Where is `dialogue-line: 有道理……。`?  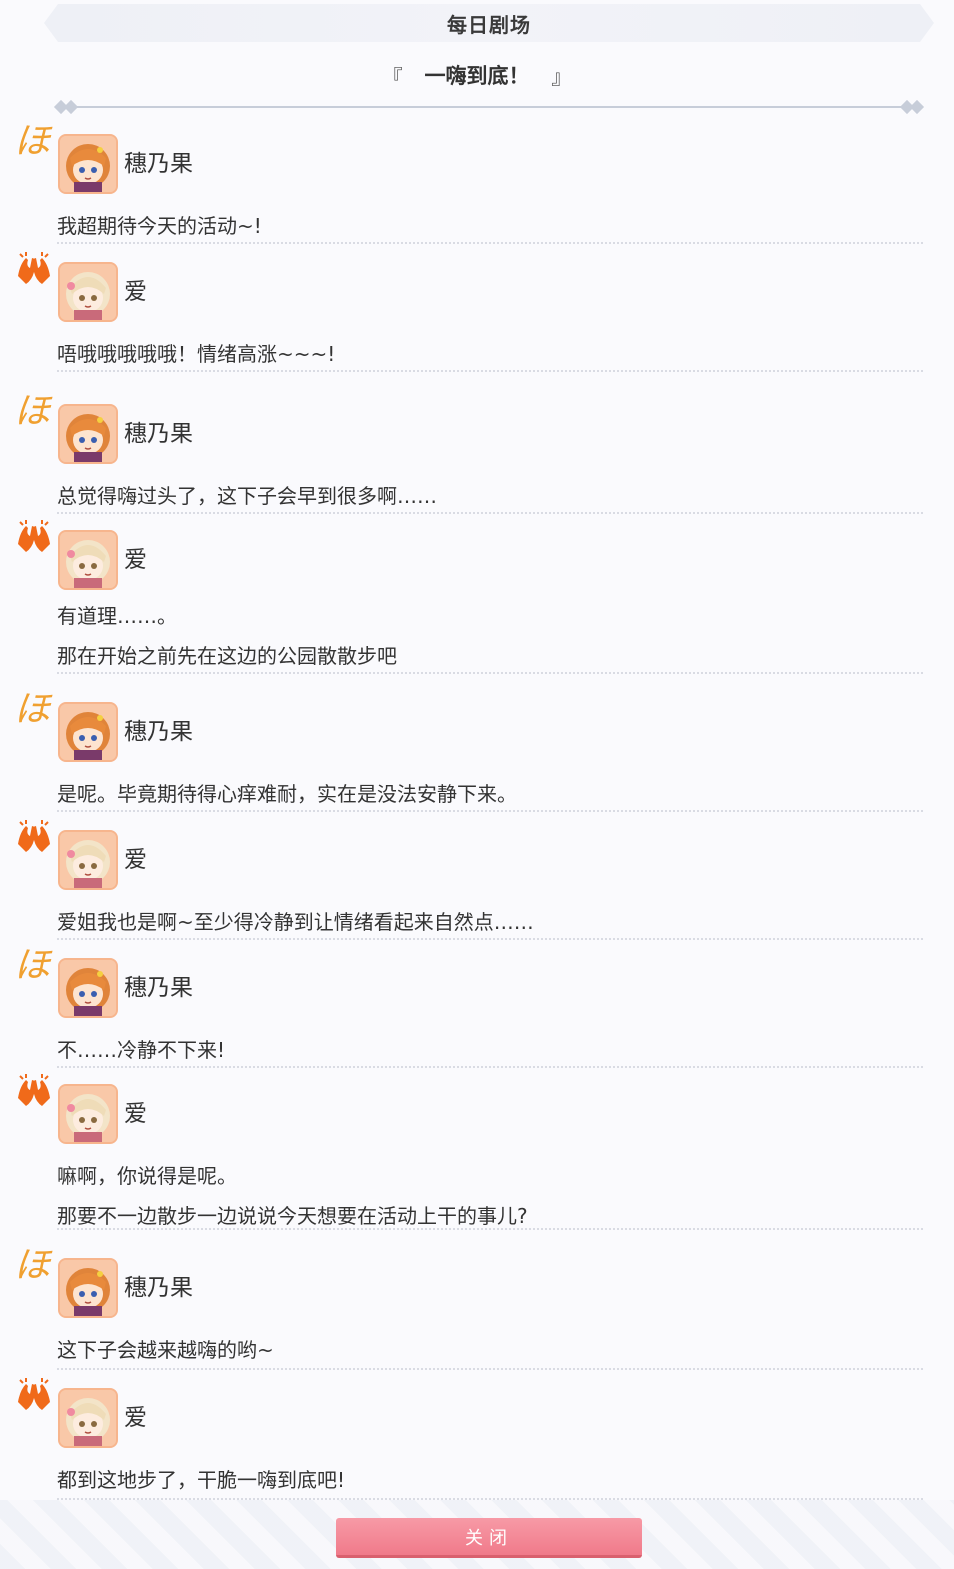
dialogue-line: 有道理……。 is located at coordinates (117, 616).